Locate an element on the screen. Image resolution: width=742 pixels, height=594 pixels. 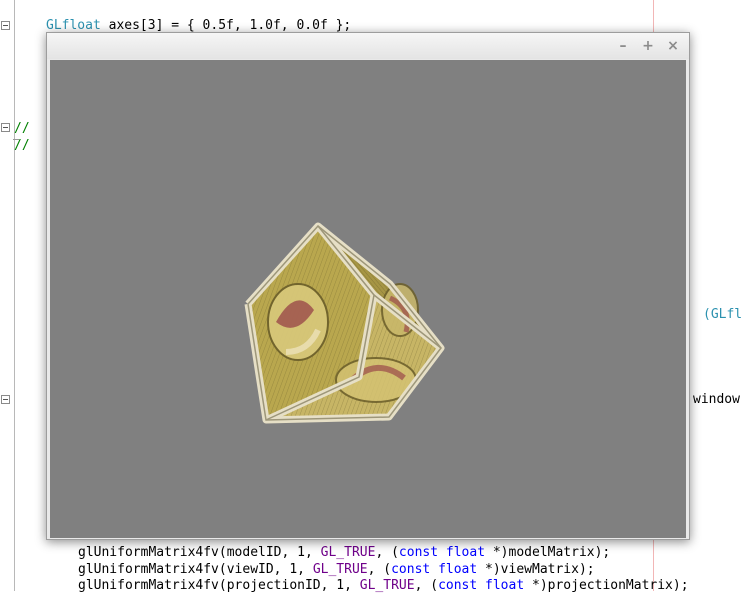
code-token: *)modelMatrix); is located at coordinates (548, 552).